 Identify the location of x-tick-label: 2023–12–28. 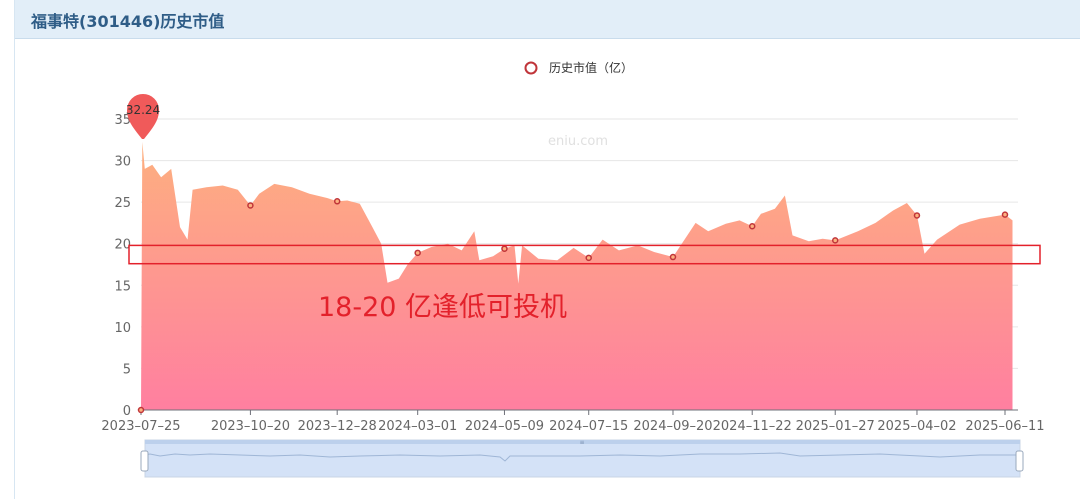
(337, 426).